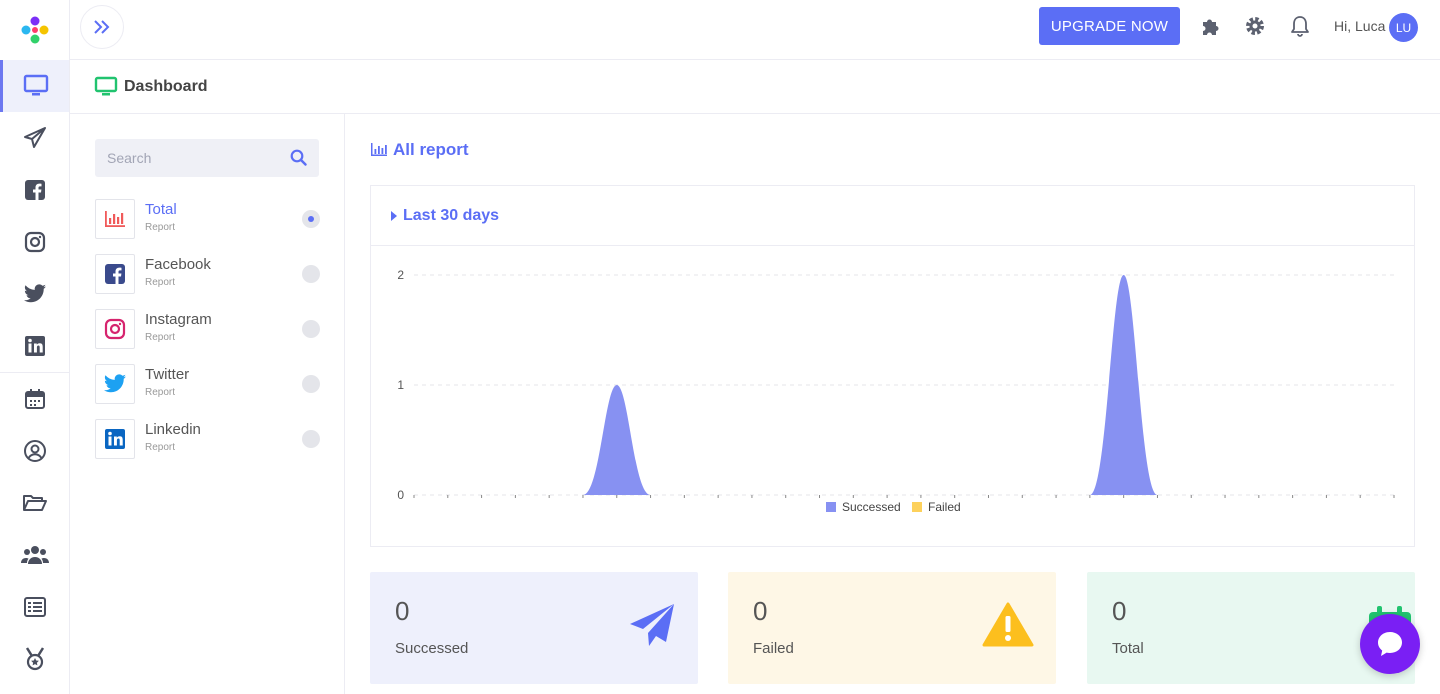  Describe the element at coordinates (207, 275) in the screenshot. I see `report-item-facebook: Facebook Report` at that location.